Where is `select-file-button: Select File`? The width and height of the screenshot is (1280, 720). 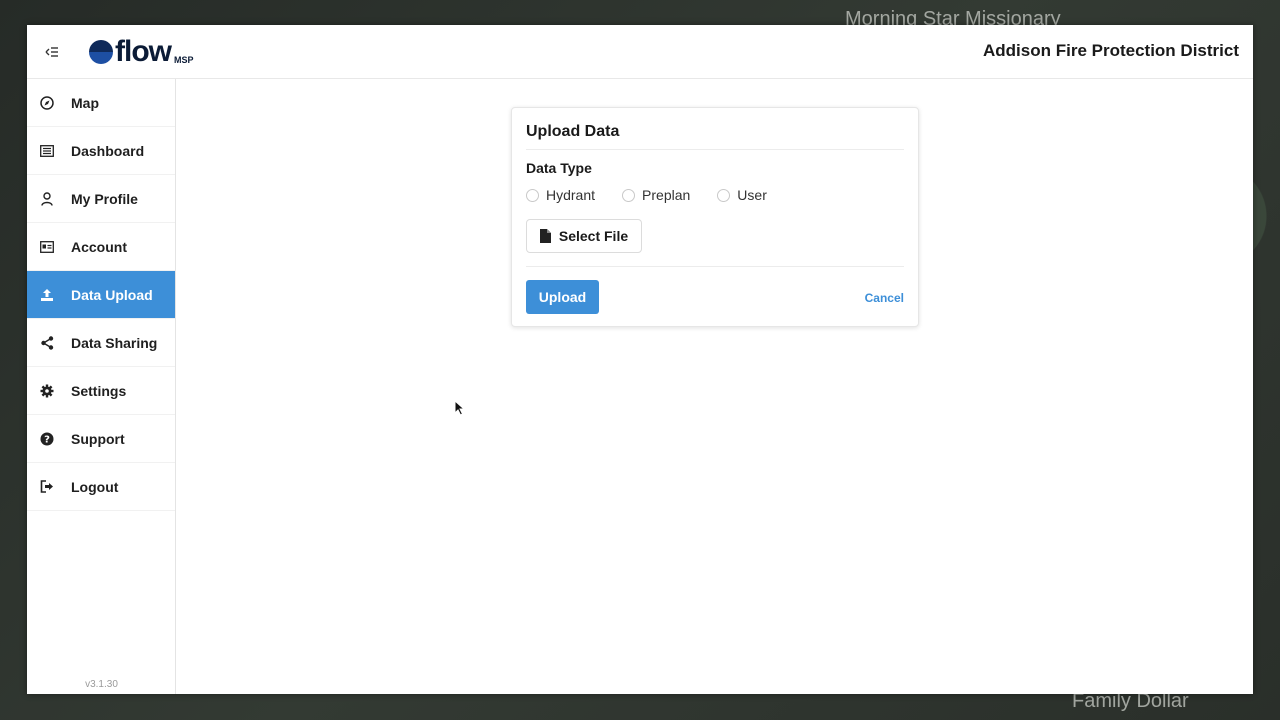
select-file-button: Select File is located at coordinates (584, 236).